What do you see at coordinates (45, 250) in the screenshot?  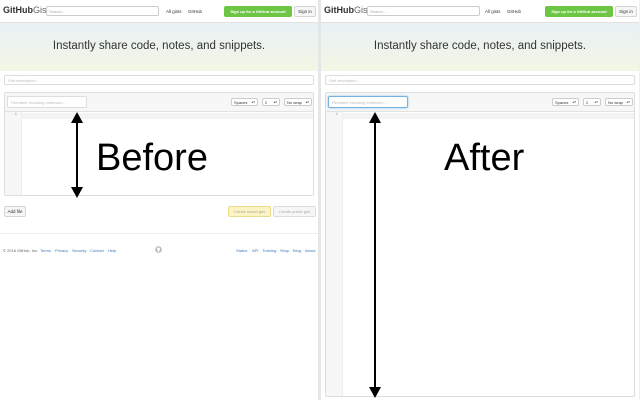 I see `footer-link-terms: Terms` at bounding box center [45, 250].